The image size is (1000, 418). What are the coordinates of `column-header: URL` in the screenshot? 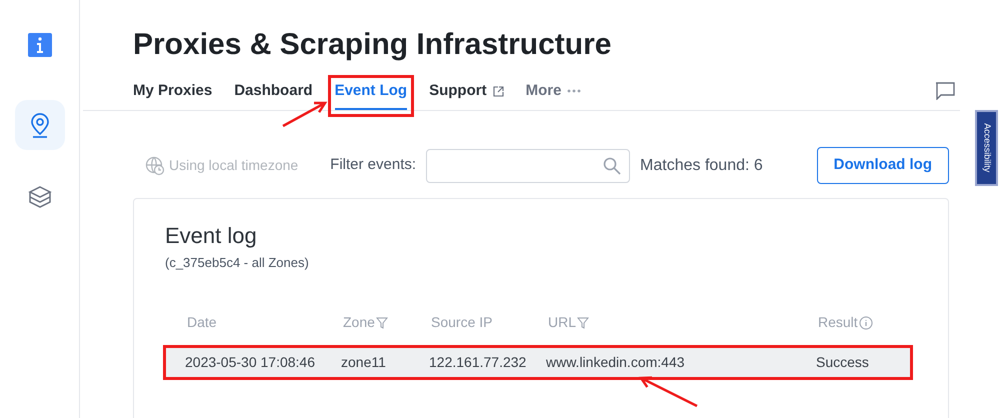 It's located at (562, 322).